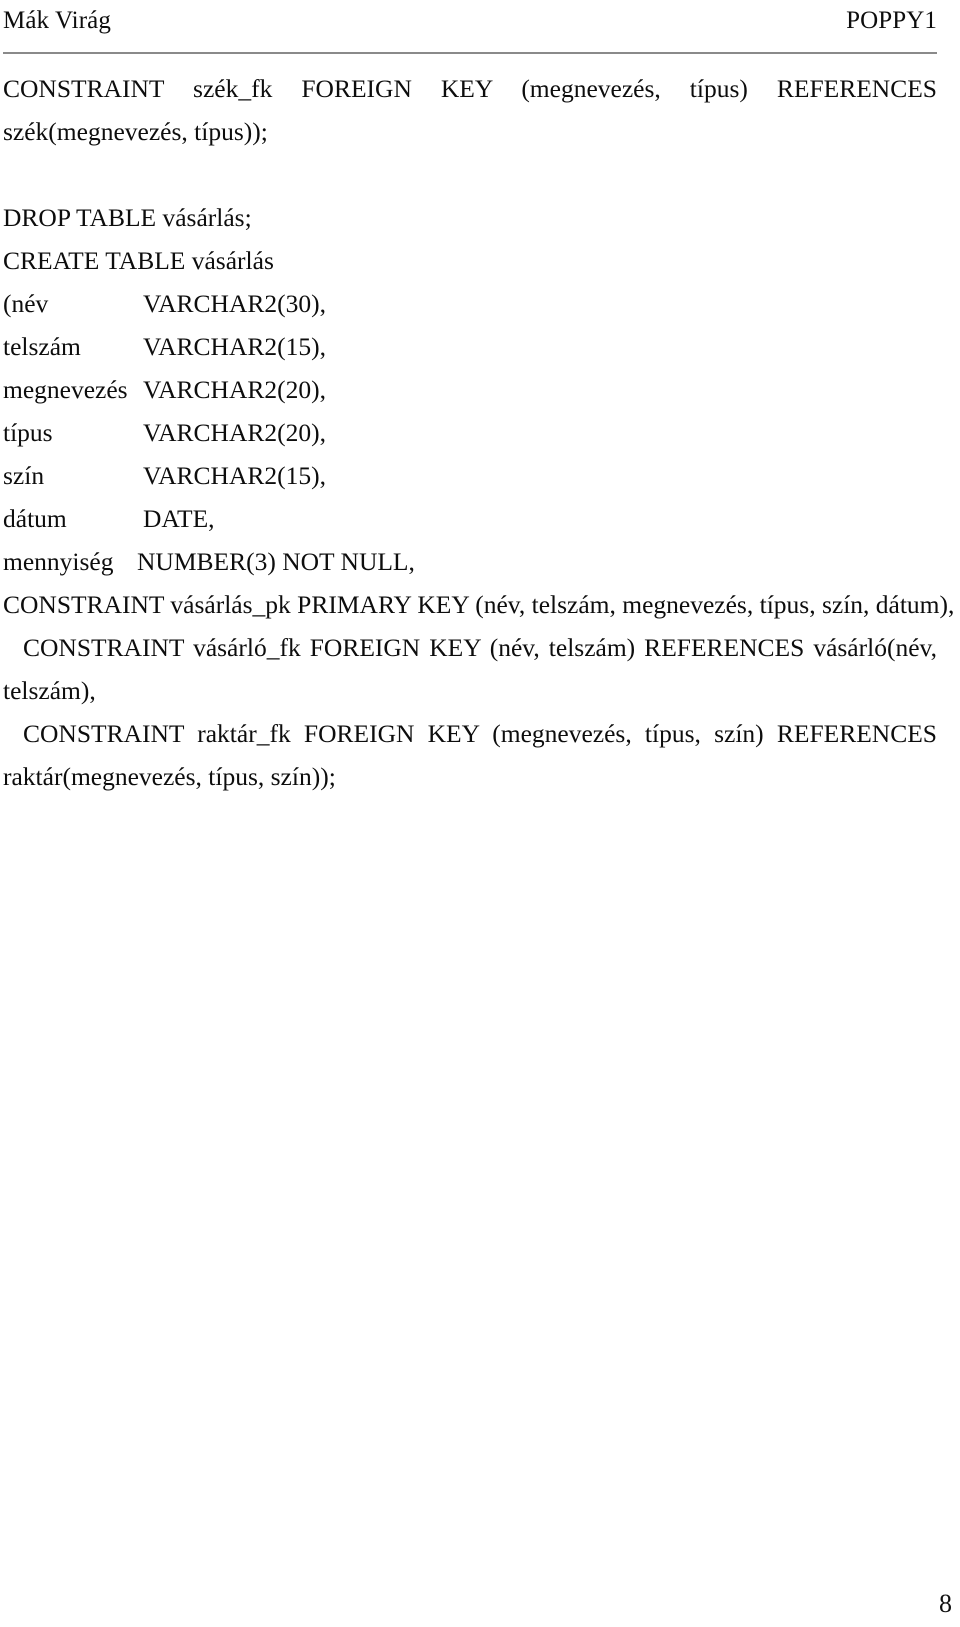 Image resolution: width=960 pixels, height=1627 pixels. What do you see at coordinates (470, 174) in the screenshot?
I see `blank-line-spacer` at bounding box center [470, 174].